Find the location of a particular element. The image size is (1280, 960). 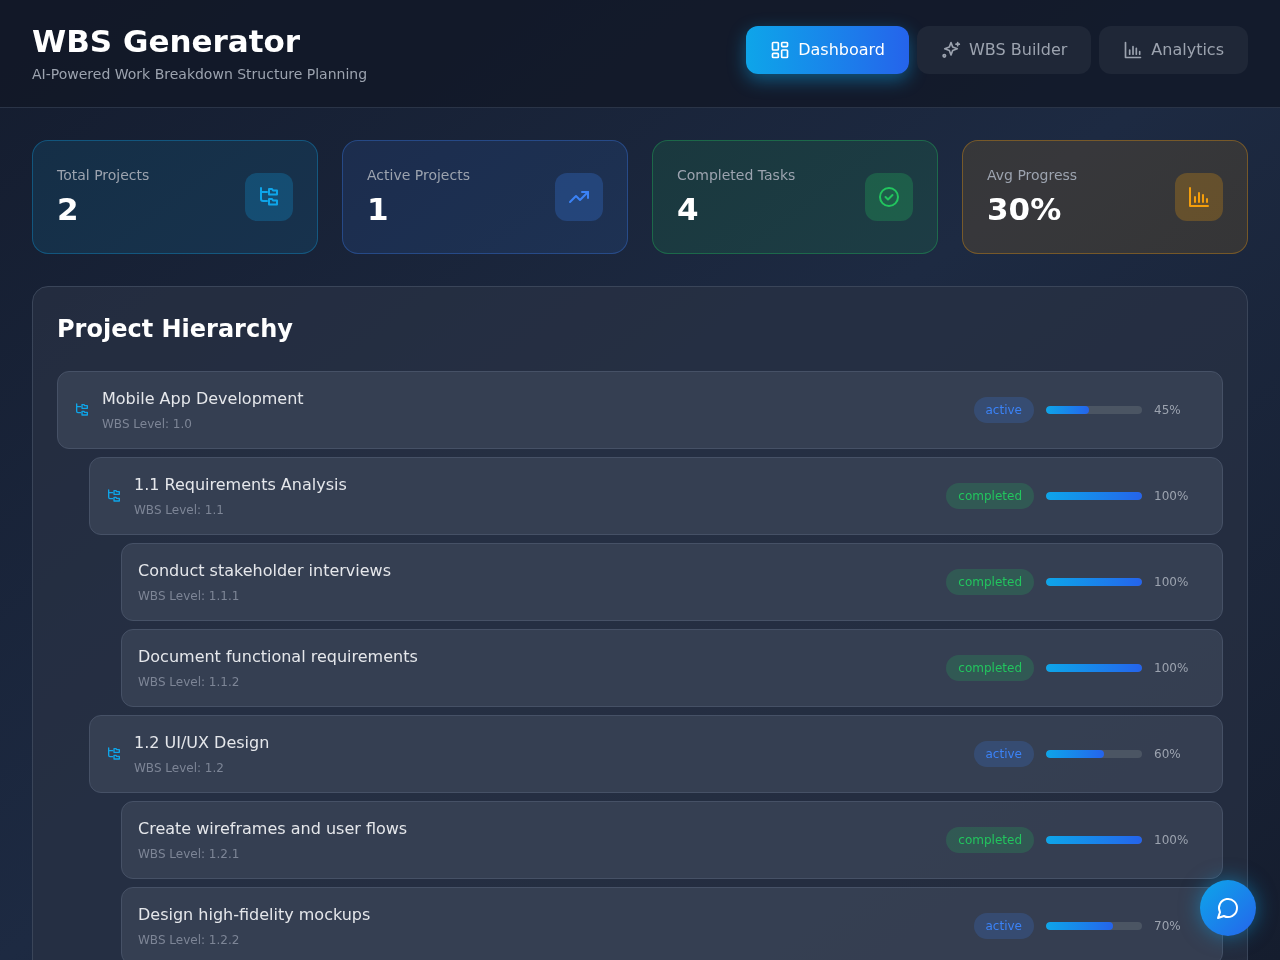

wbs-level: WBS Level: 1.2.1 is located at coordinates (189, 854).